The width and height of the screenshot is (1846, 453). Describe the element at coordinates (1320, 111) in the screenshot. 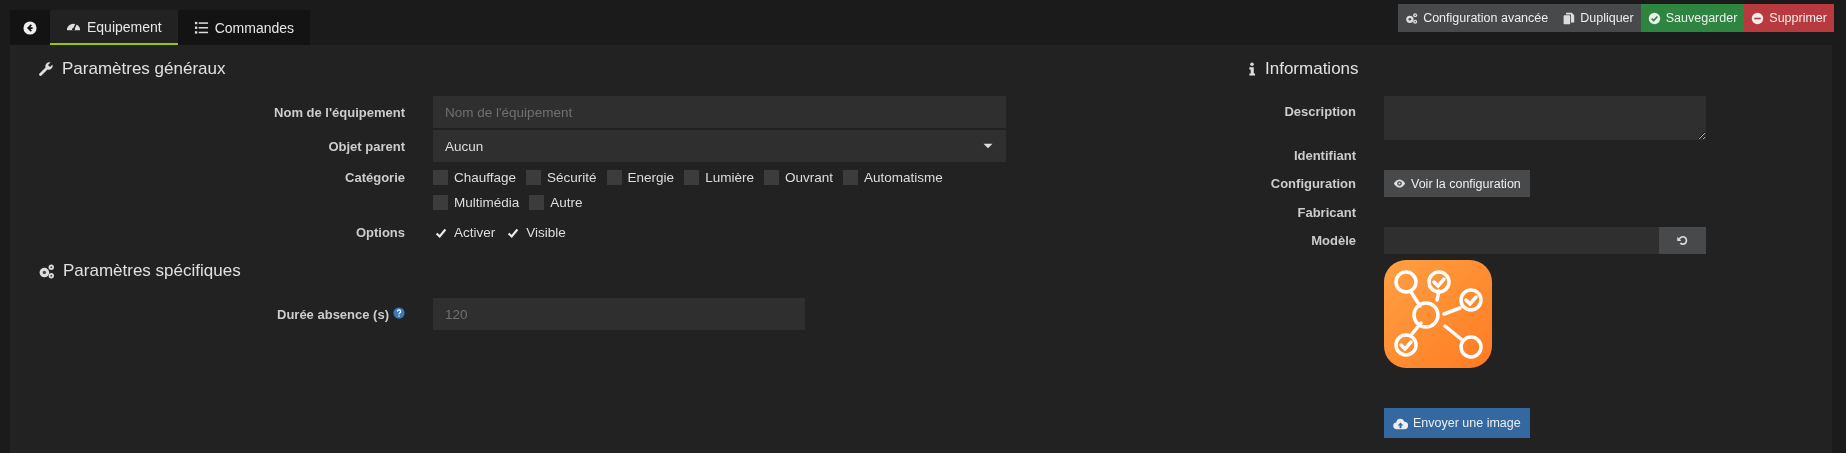

I see `field-label: Description` at that location.